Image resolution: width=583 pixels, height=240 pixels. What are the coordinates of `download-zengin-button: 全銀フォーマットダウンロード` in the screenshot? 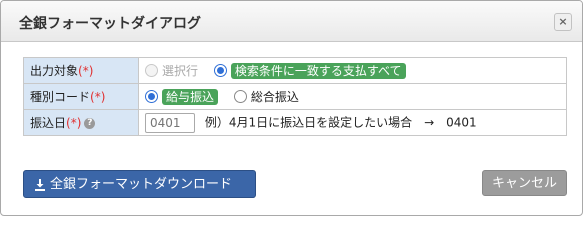 It's located at (139, 184).